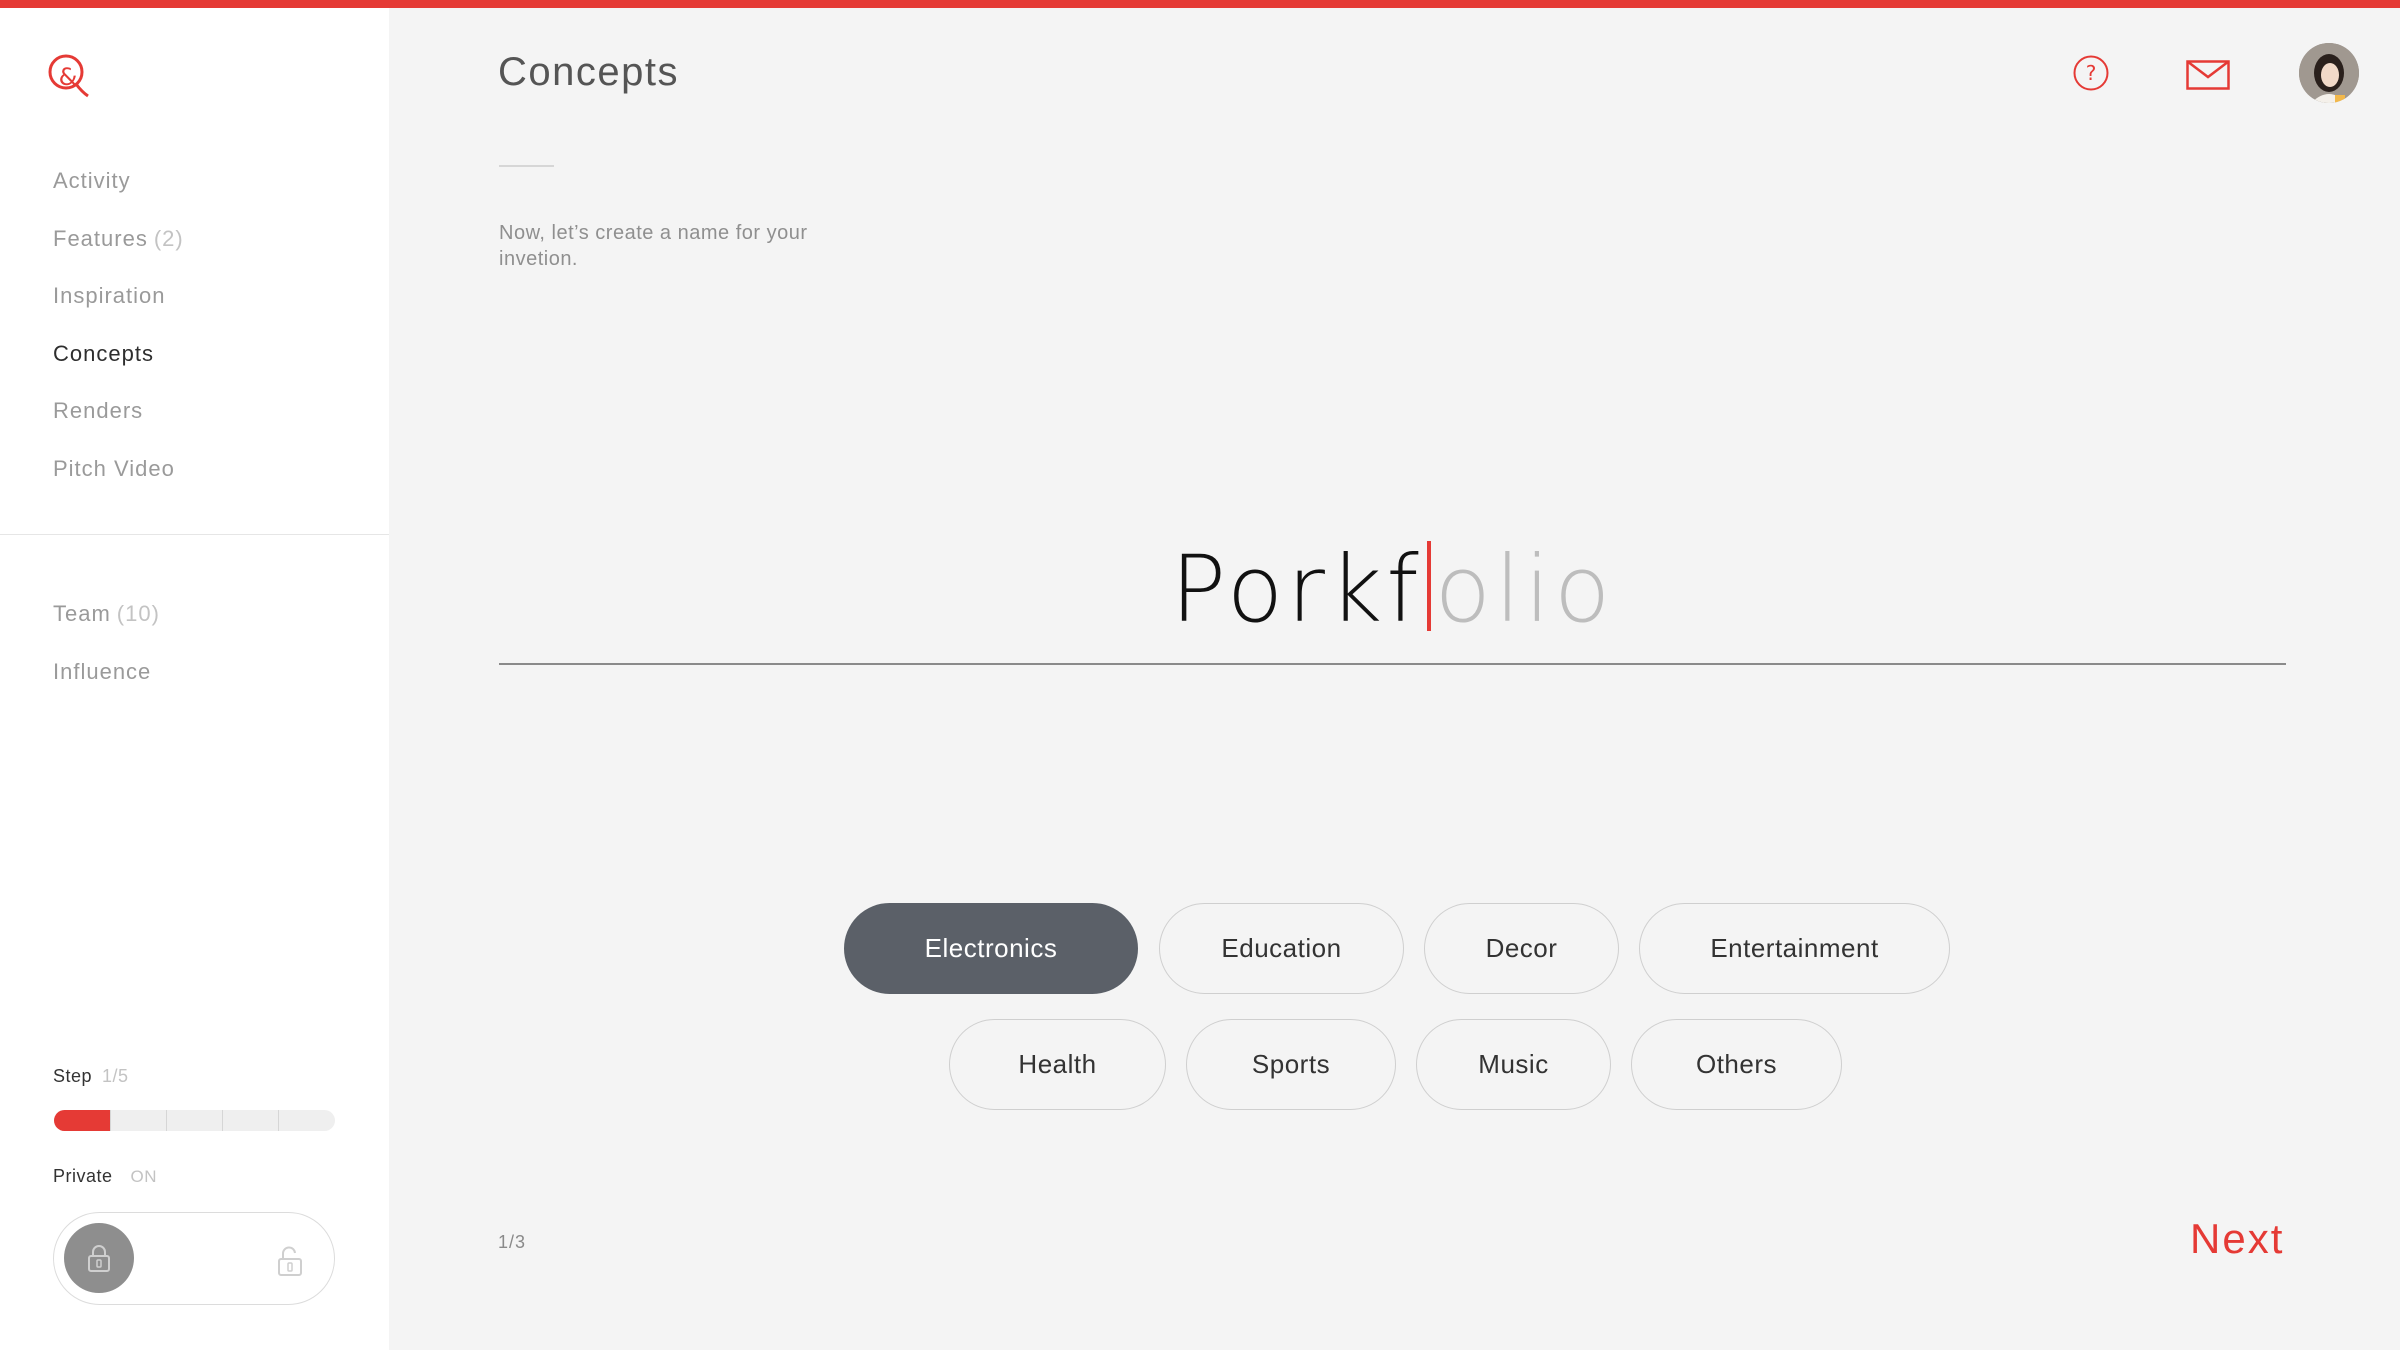  I want to click on step-progress-bar, so click(194, 1120).